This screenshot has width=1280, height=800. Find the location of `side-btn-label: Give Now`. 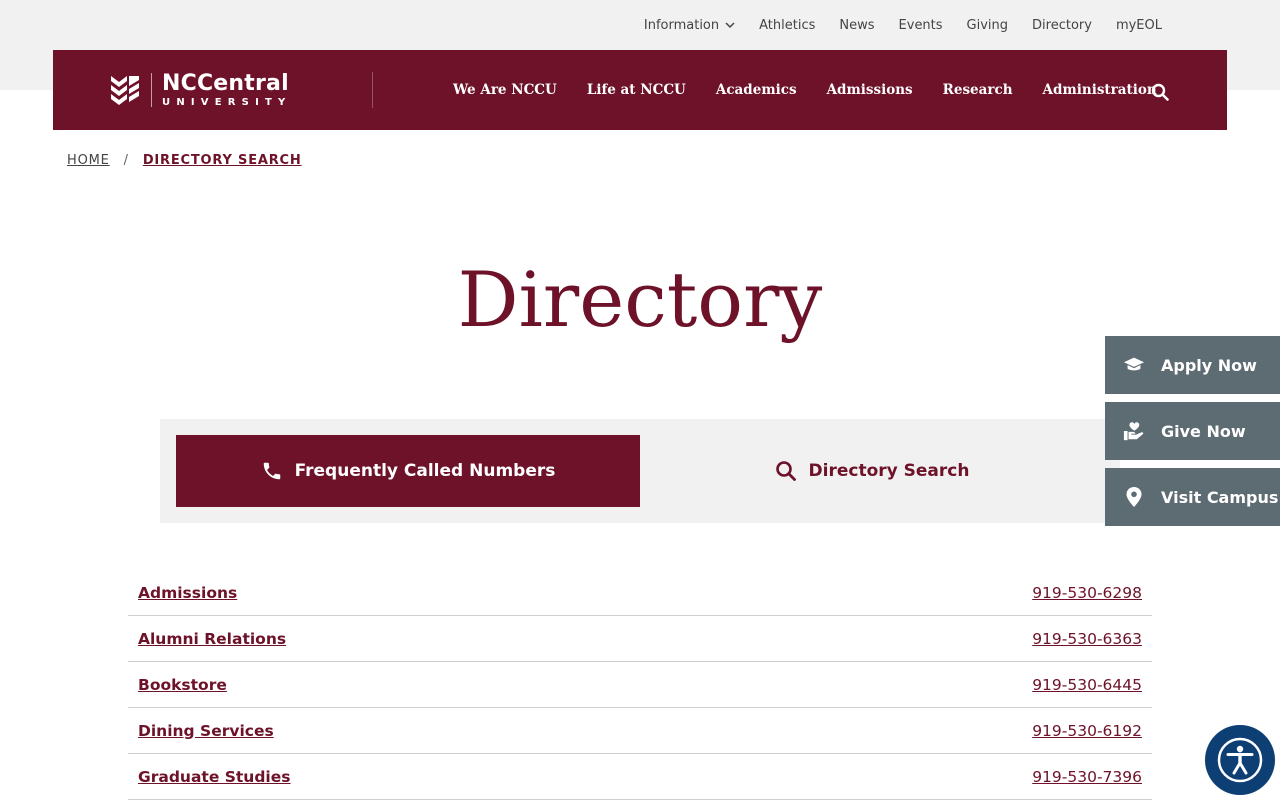

side-btn-label: Give Now is located at coordinates (1203, 431).